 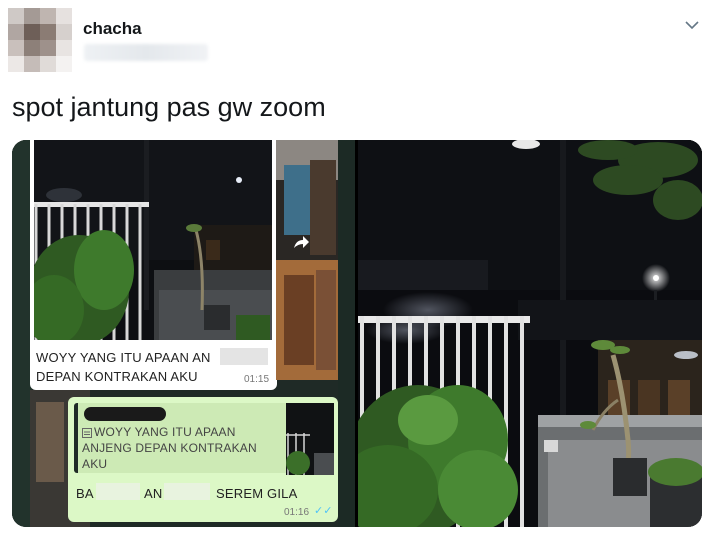 I want to click on reply-text-part3: SEREM GILA, so click(x=257, y=493).